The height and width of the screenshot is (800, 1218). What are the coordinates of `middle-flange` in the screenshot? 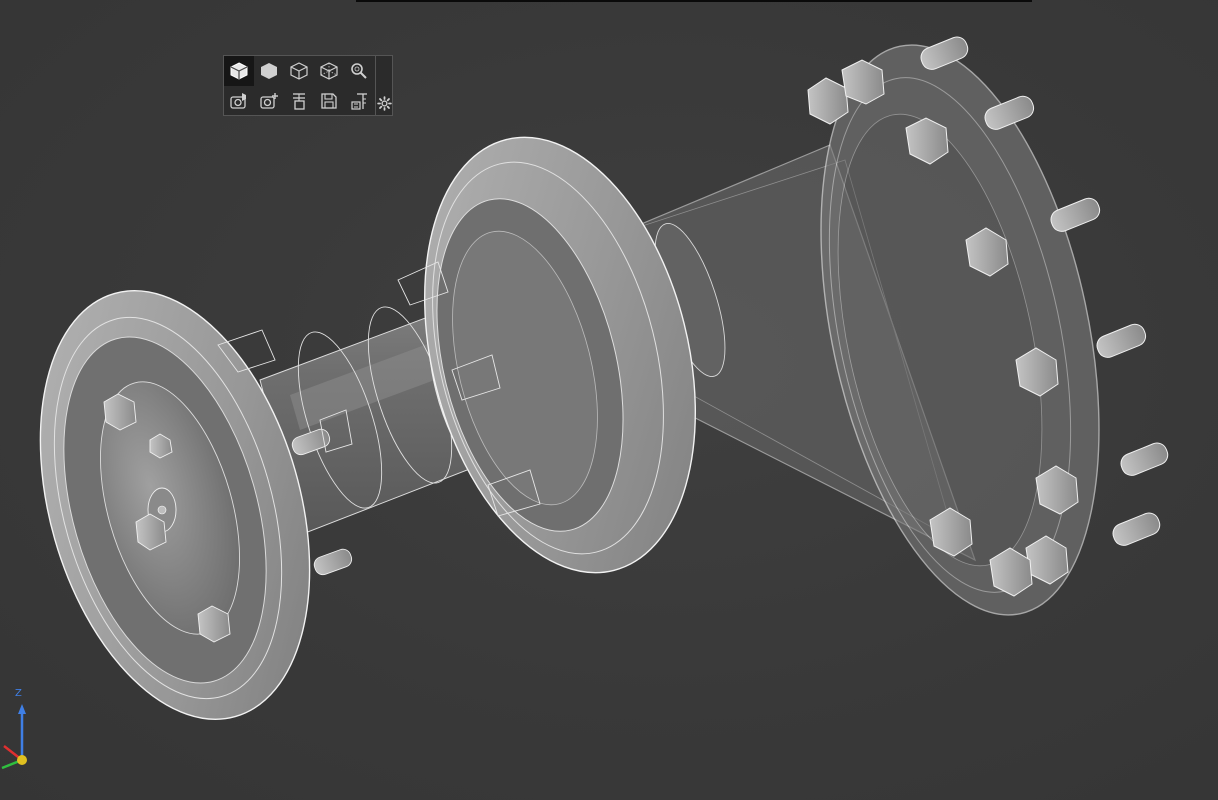 It's located at (560, 355).